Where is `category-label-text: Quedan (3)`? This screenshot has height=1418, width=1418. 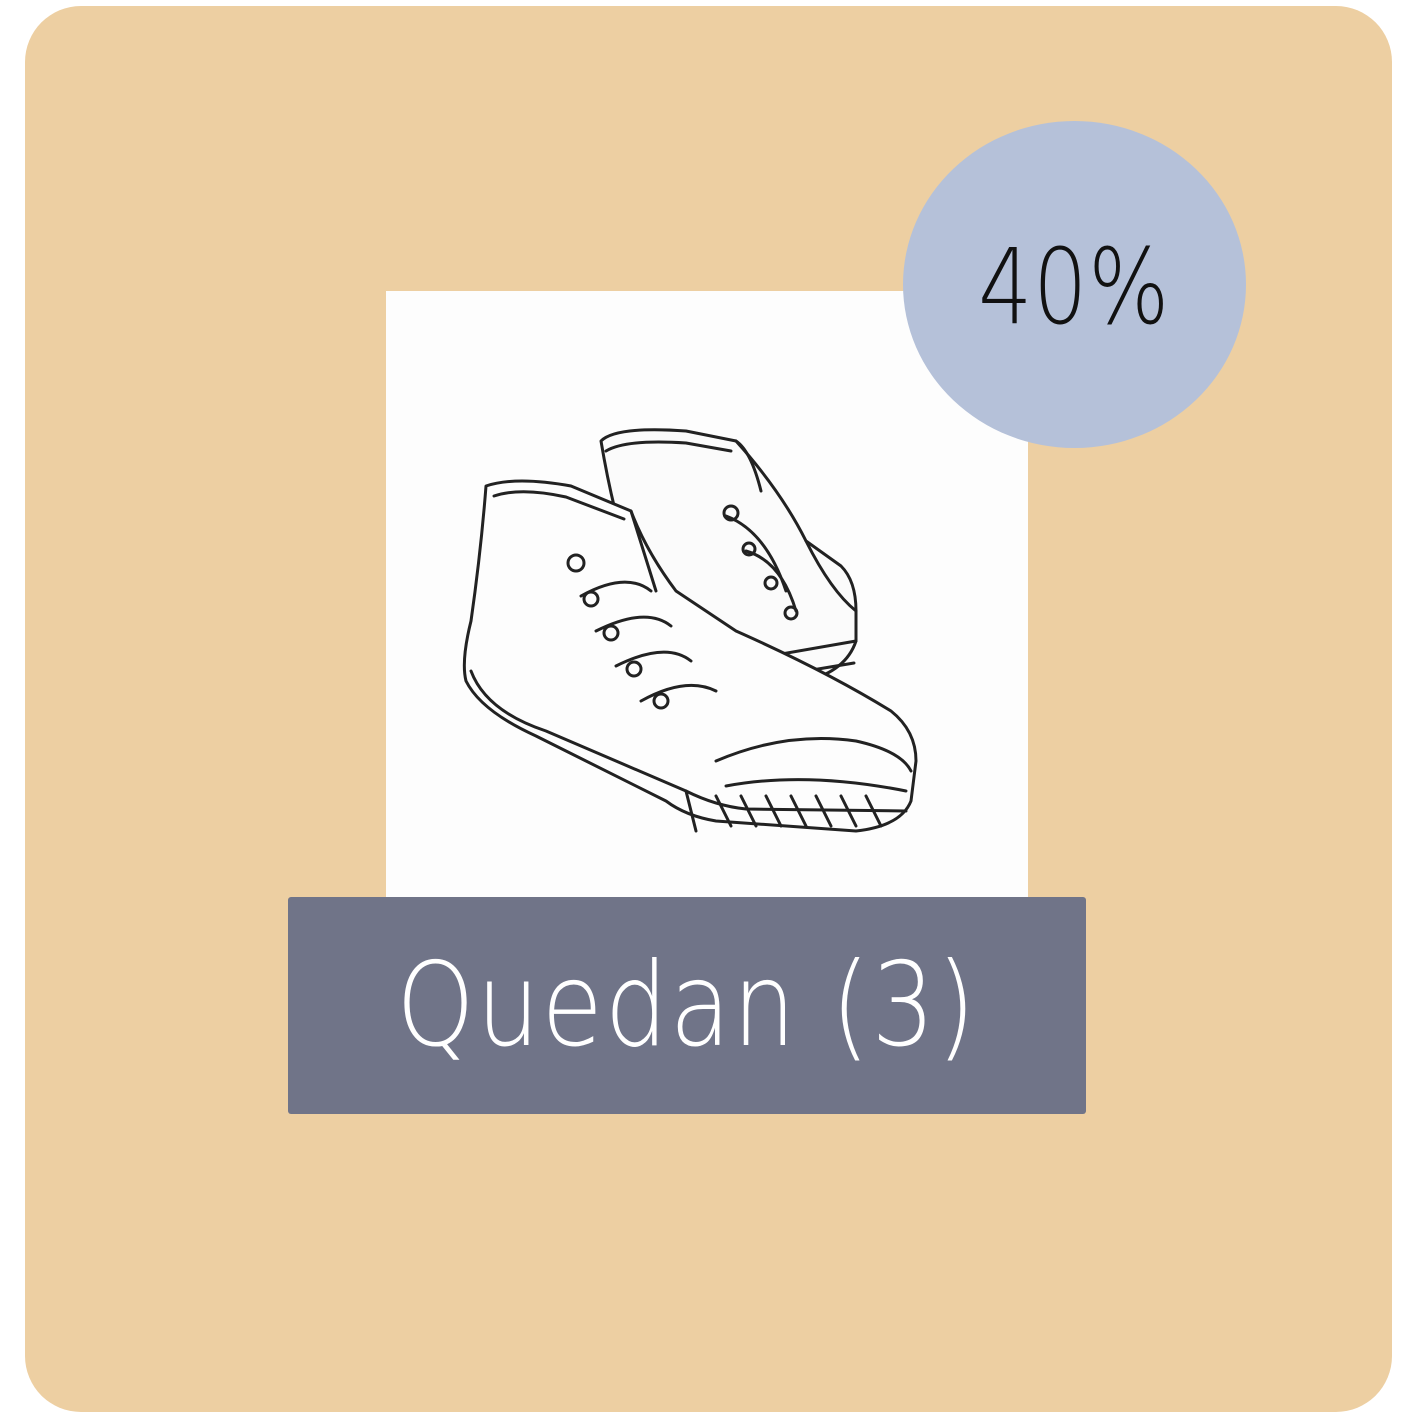 category-label-text: Quedan (3) is located at coordinates (687, 1005).